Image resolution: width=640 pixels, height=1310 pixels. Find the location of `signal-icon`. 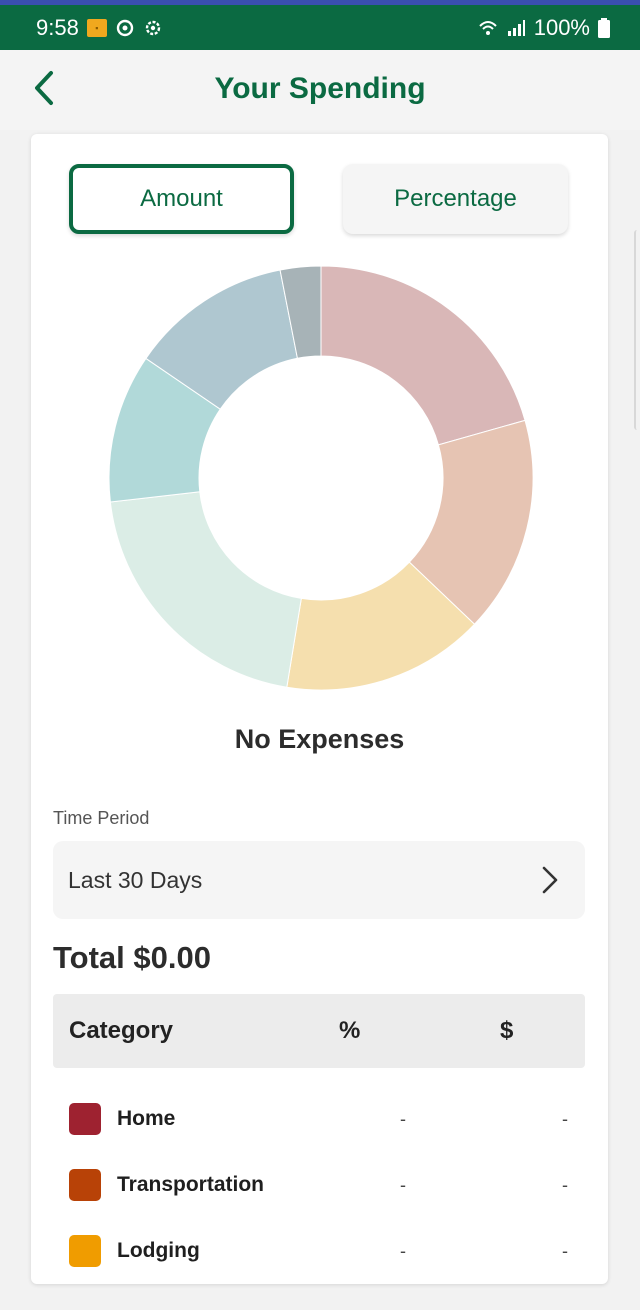

signal-icon is located at coordinates (516, 27).